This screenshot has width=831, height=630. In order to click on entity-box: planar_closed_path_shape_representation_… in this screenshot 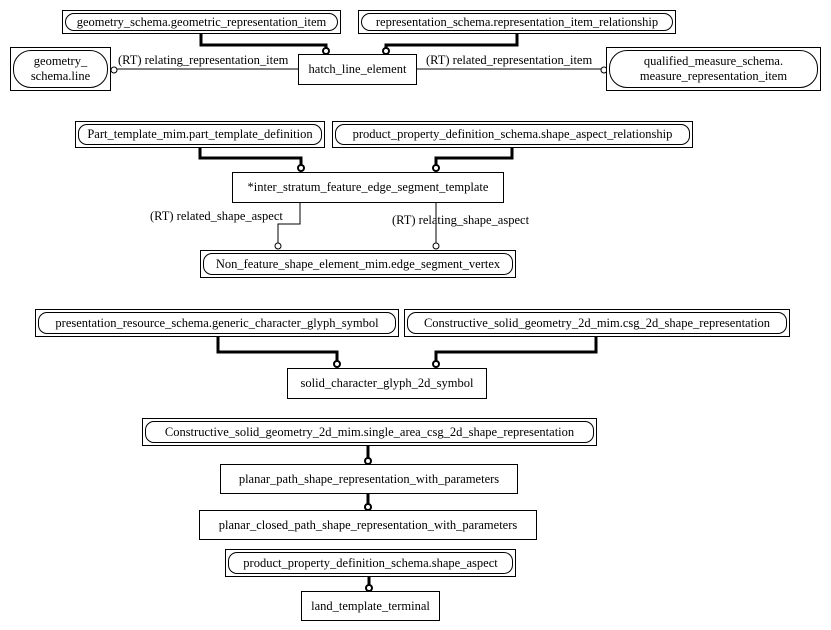, I will do `click(368, 525)`.